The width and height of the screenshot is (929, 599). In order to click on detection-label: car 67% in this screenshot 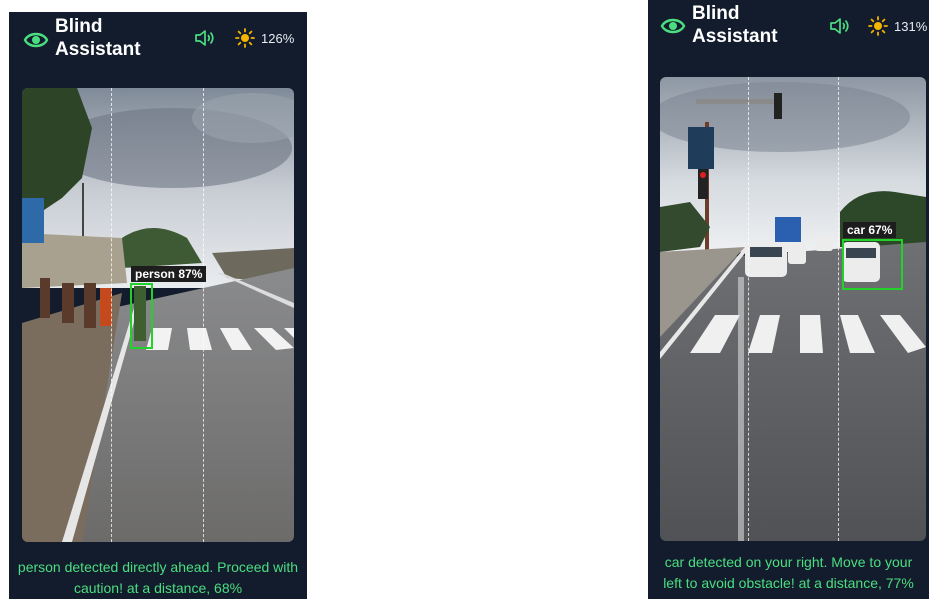, I will do `click(870, 230)`.